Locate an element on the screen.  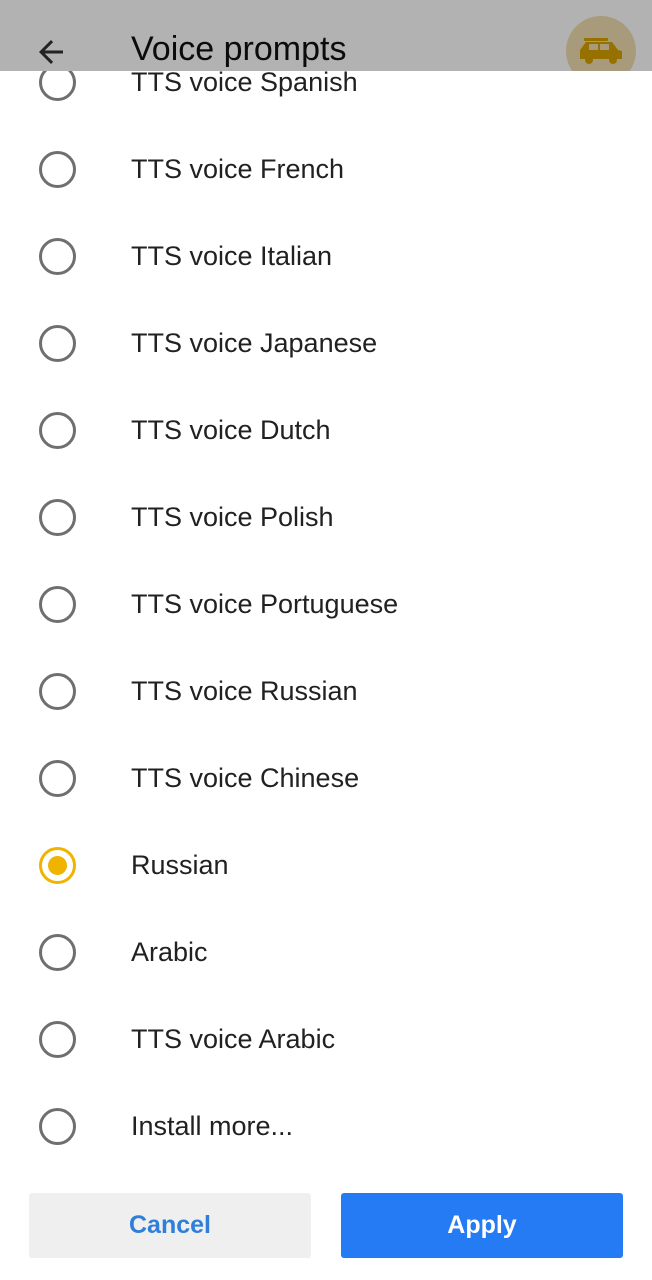
voice-option-row: TTS voice Japanese is located at coordinates (326, 343).